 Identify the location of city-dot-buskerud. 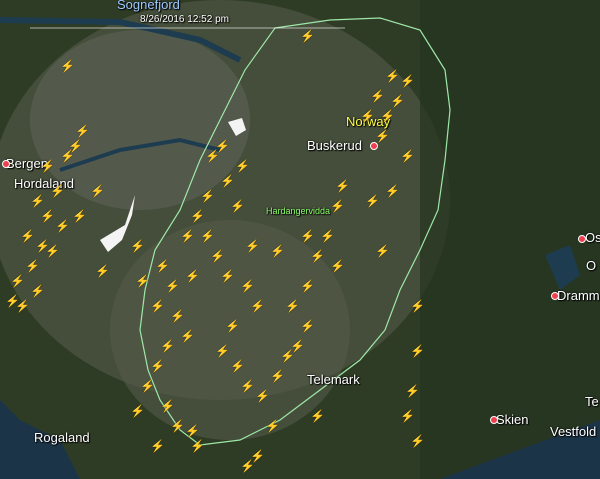
(374, 146).